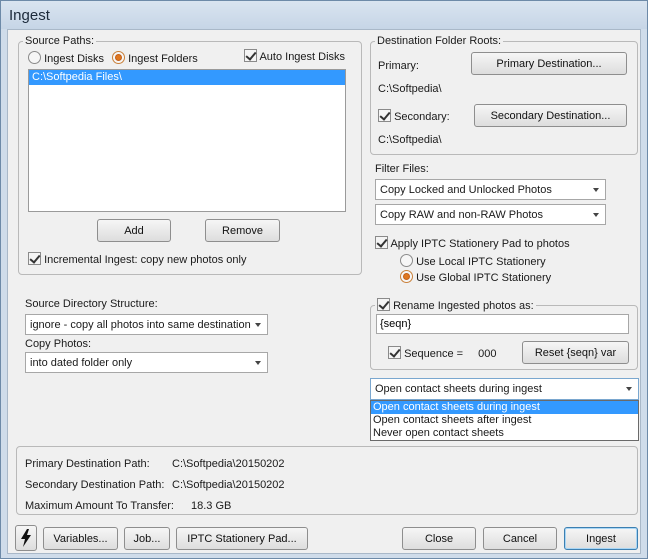 Image resolution: width=648 pixels, height=559 pixels. What do you see at coordinates (575, 352) in the screenshot?
I see `reset-seqn-button: Reset {seqn} var` at bounding box center [575, 352].